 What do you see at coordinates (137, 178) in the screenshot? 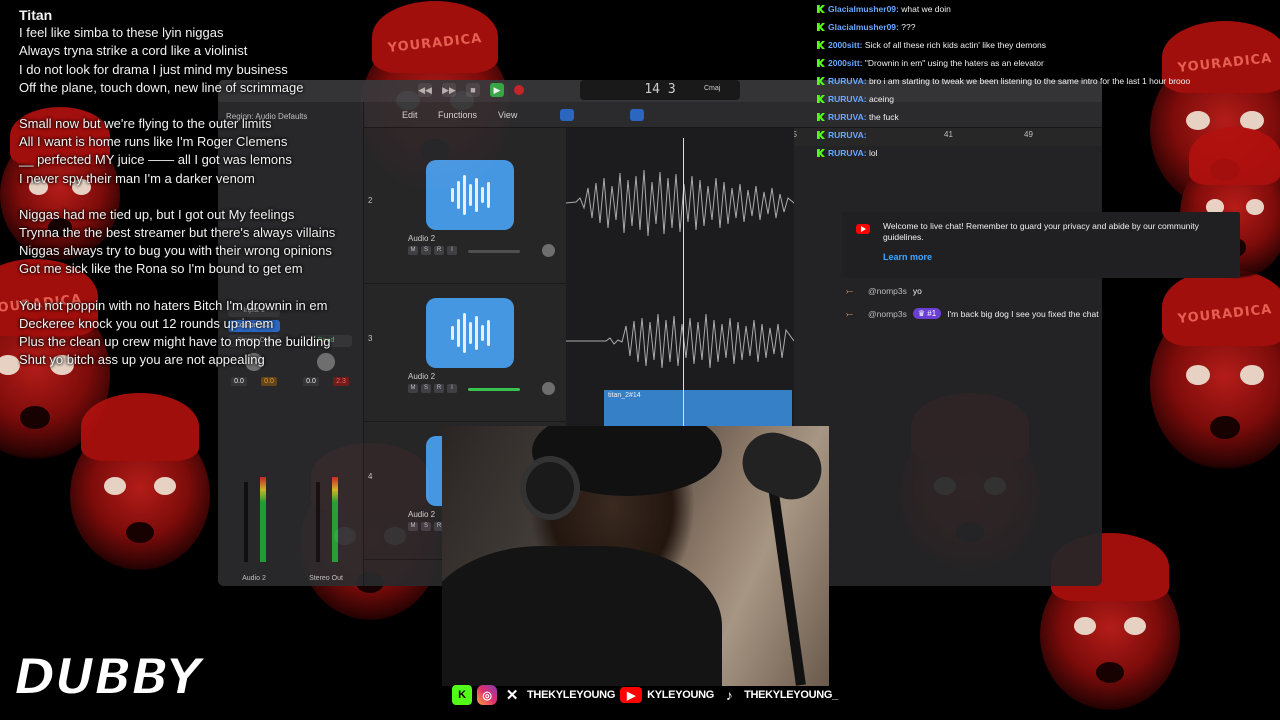
I see `lyric-line: I never spy their man I'm a darker venom` at bounding box center [137, 178].